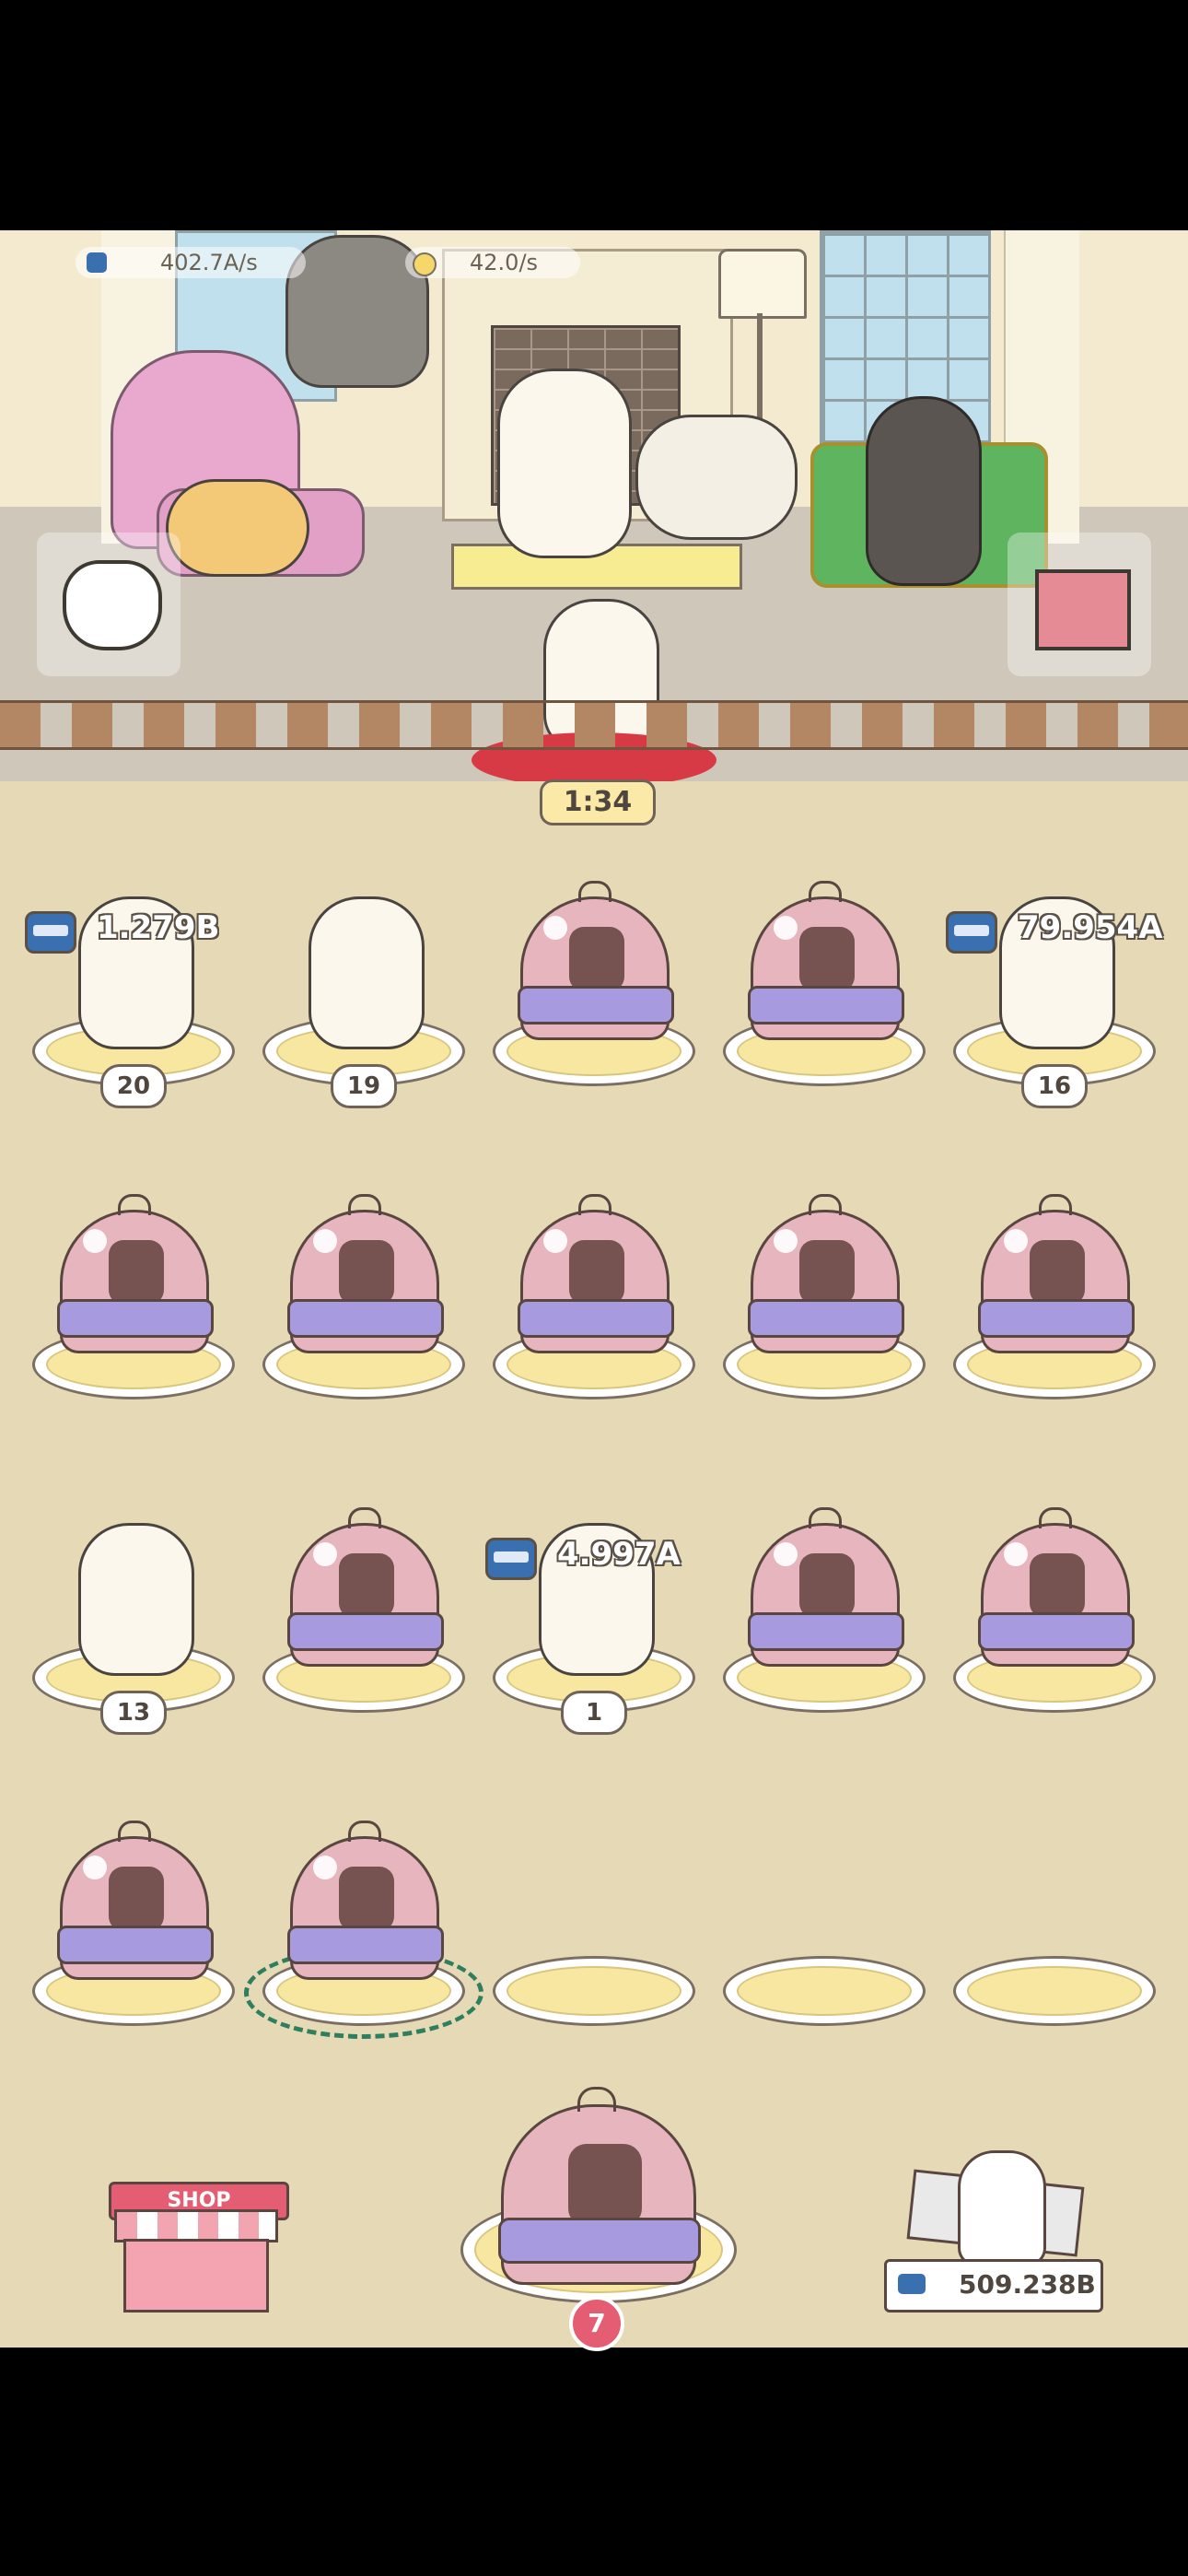 This screenshot has height=2576, width=1188. Describe the element at coordinates (564, 463) in the screenshot. I see `white-cat-bowtie` at that location.